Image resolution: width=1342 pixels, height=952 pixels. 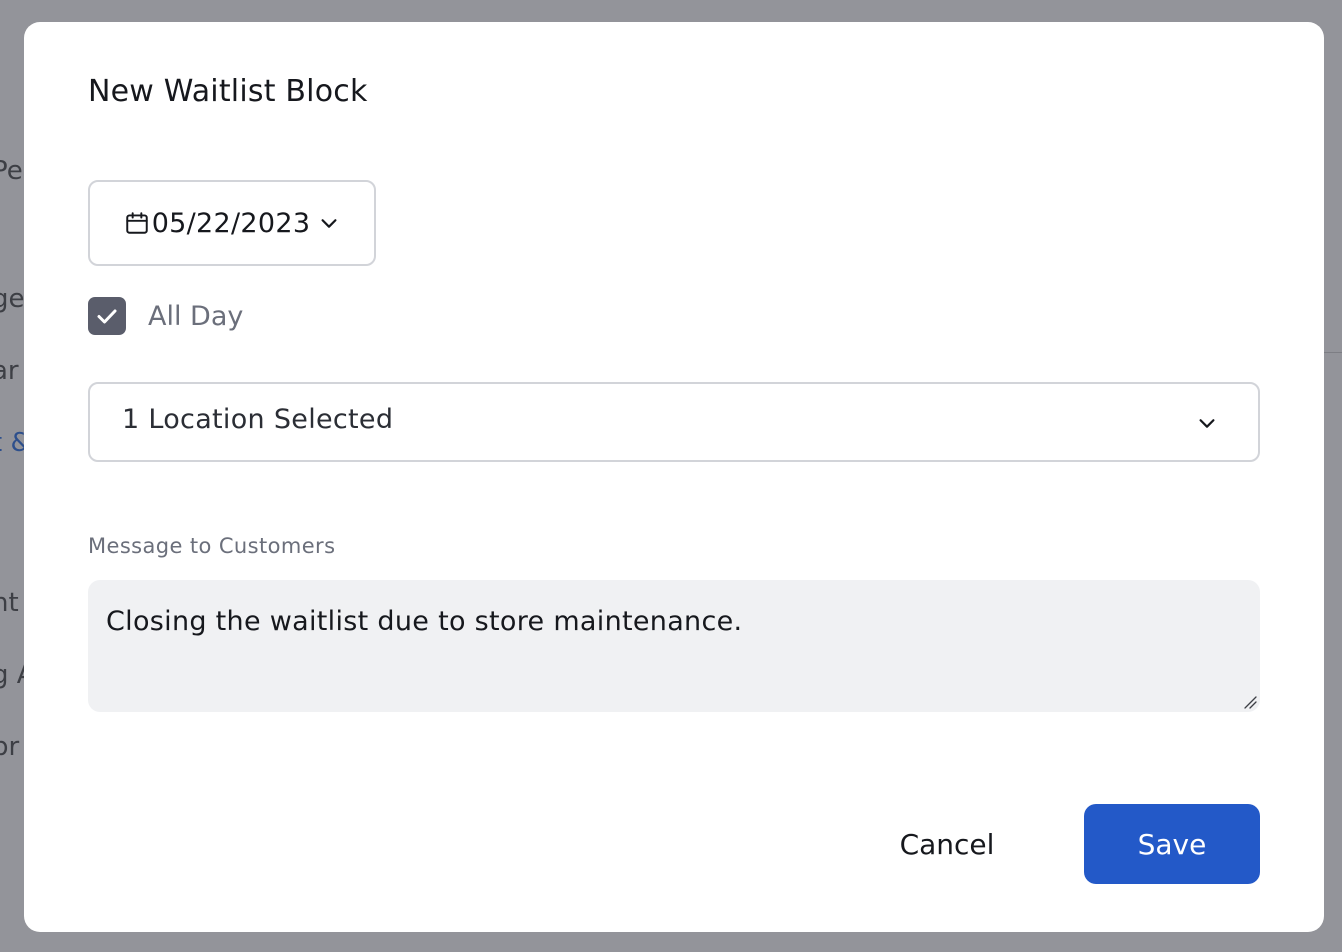 I want to click on date-picker-button: 05/22/2023, so click(x=232, y=223).